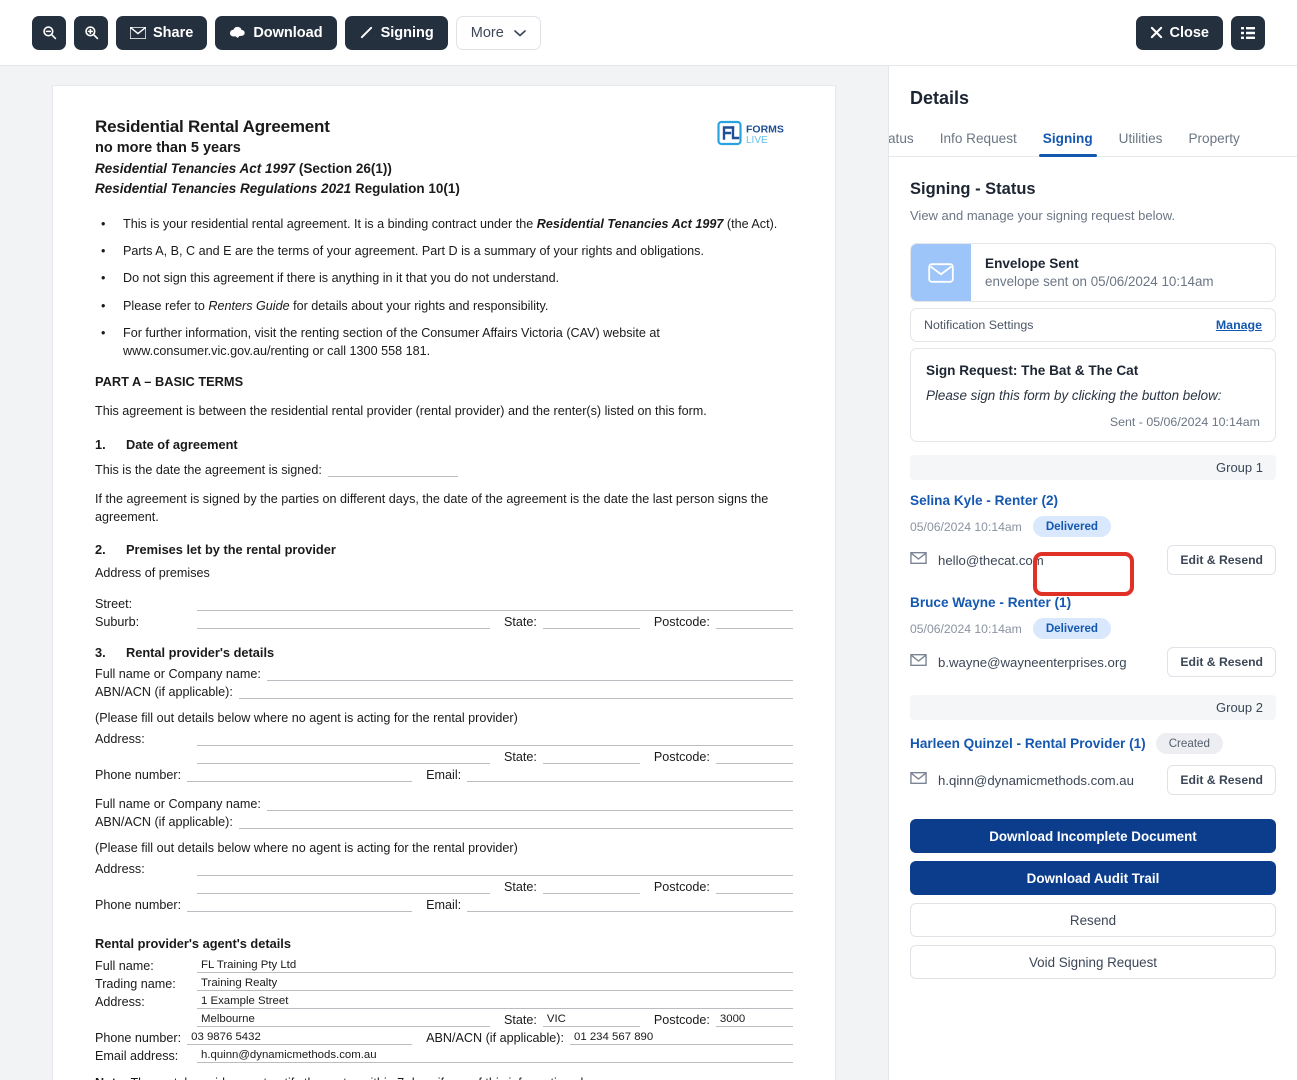 This screenshot has width=1297, height=1080. I want to click on provider1-state-input, so click(591, 757).